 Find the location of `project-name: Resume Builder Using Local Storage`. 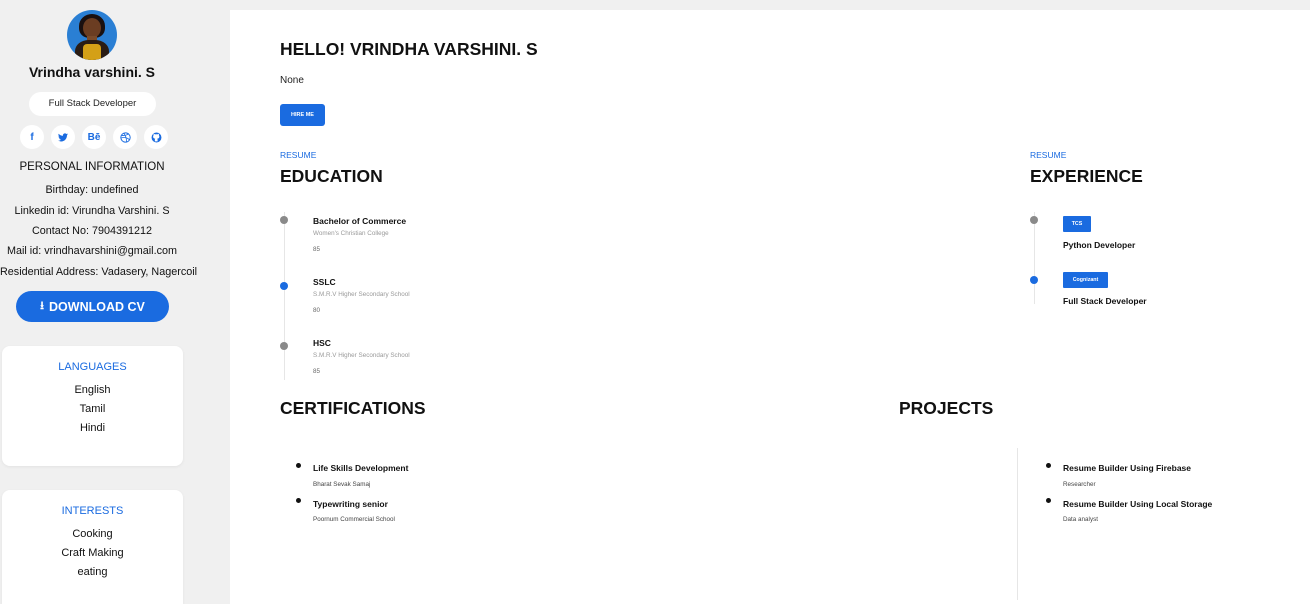

project-name: Resume Builder Using Local Storage is located at coordinates (1138, 504).